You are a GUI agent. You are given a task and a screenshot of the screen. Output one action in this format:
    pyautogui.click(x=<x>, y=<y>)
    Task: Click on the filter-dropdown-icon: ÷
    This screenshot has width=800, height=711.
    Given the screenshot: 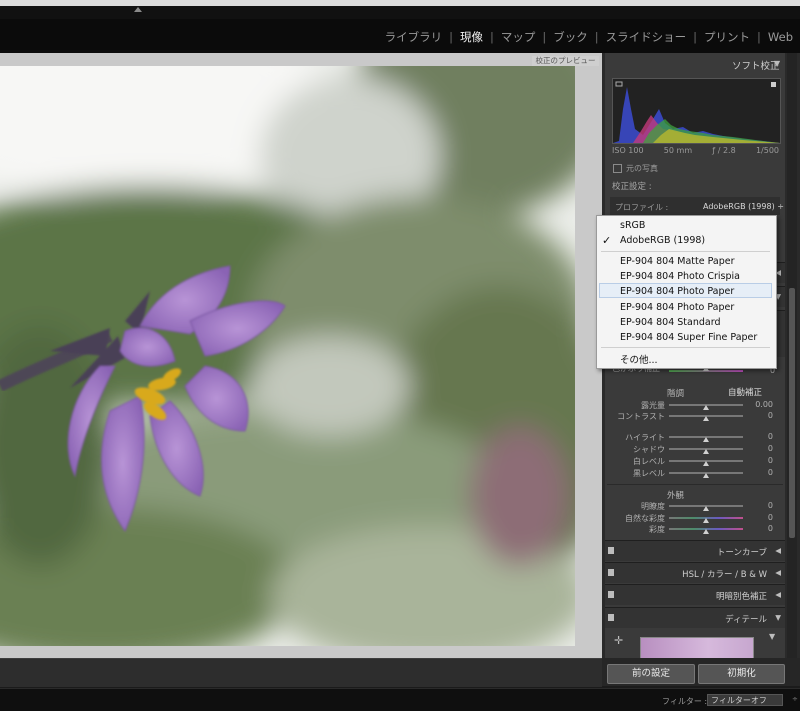 What is the action you would take?
    pyautogui.click(x=795, y=699)
    